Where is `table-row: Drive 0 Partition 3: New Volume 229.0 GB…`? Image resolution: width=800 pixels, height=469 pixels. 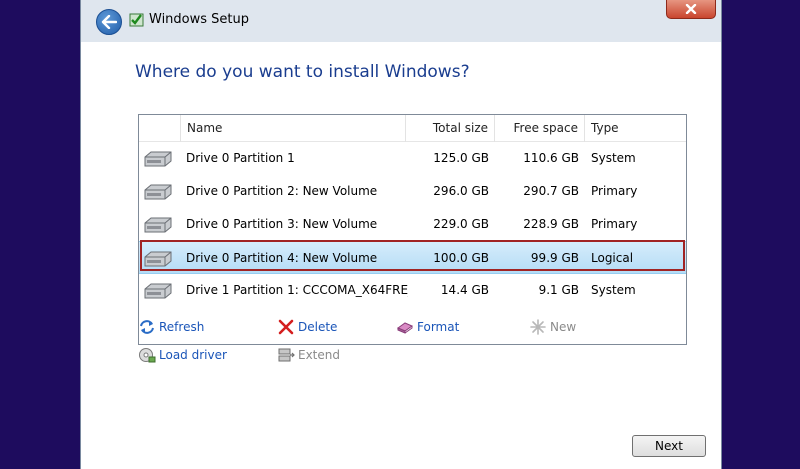 table-row: Drive 0 Partition 3: New Volume 229.0 GB… is located at coordinates (412, 224).